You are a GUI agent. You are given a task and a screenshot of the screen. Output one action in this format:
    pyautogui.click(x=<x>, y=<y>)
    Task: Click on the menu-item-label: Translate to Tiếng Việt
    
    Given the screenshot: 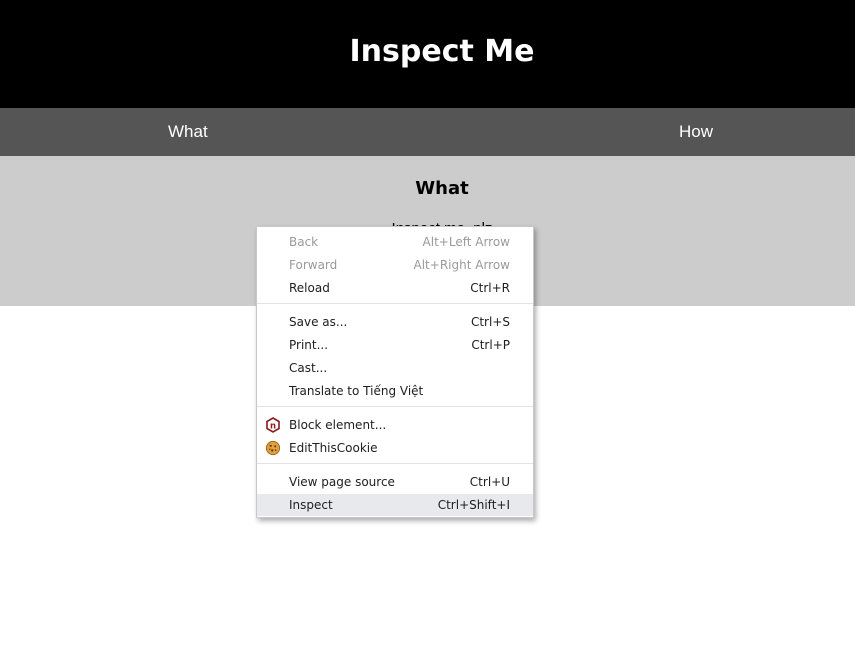 What is the action you would take?
    pyautogui.click(x=356, y=391)
    